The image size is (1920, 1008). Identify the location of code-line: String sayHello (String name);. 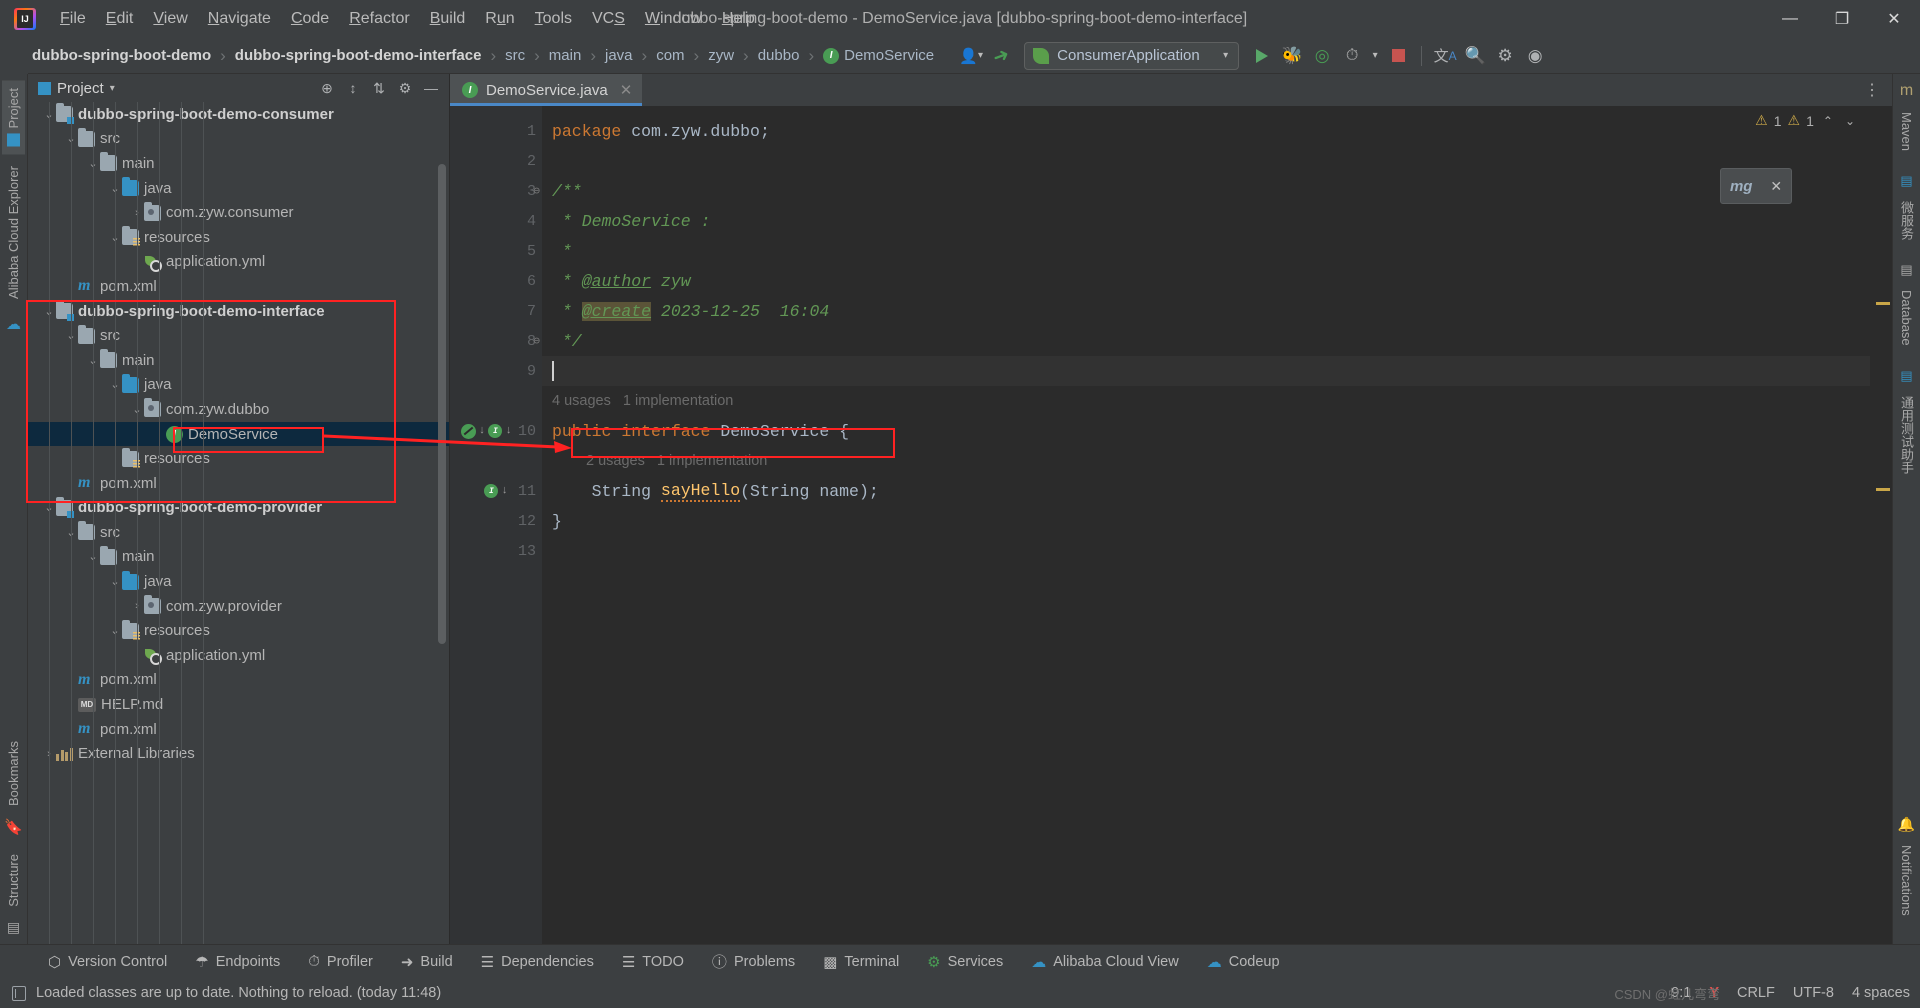
(1206, 491).